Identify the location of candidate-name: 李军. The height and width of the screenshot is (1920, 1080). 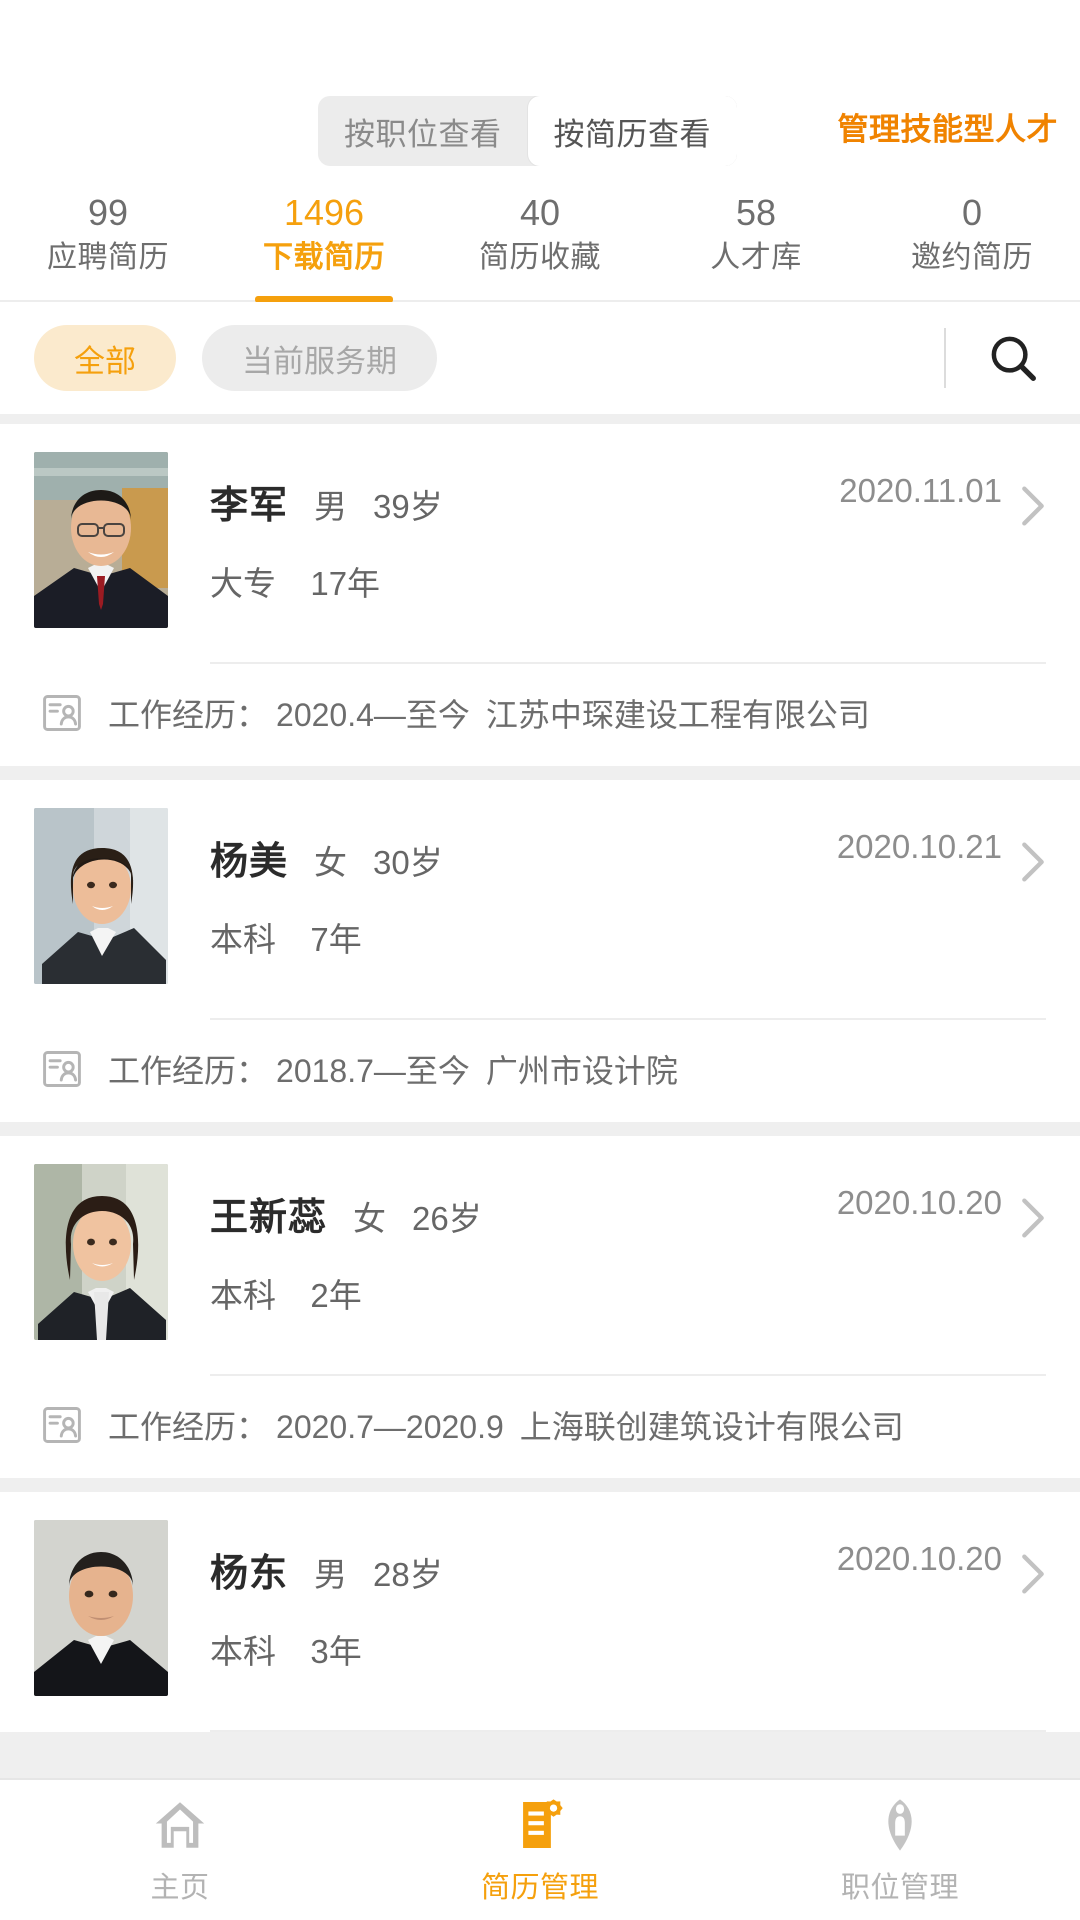
(249, 506).